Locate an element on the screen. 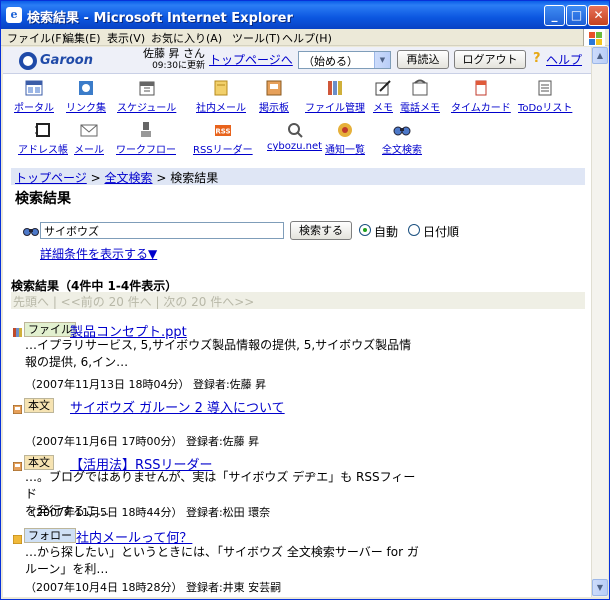  menu-favorites: お気に入り(A) is located at coordinates (186, 38).